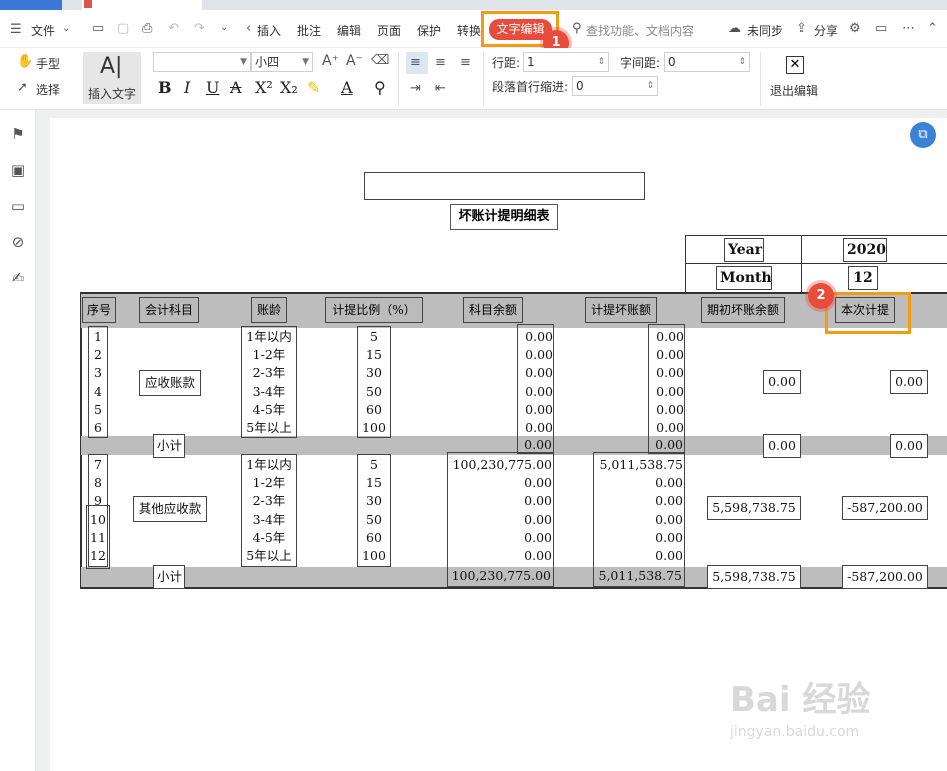 The height and width of the screenshot is (771, 947). Describe the element at coordinates (269, 30) in the screenshot. I see `menu-insert: 插入` at that location.